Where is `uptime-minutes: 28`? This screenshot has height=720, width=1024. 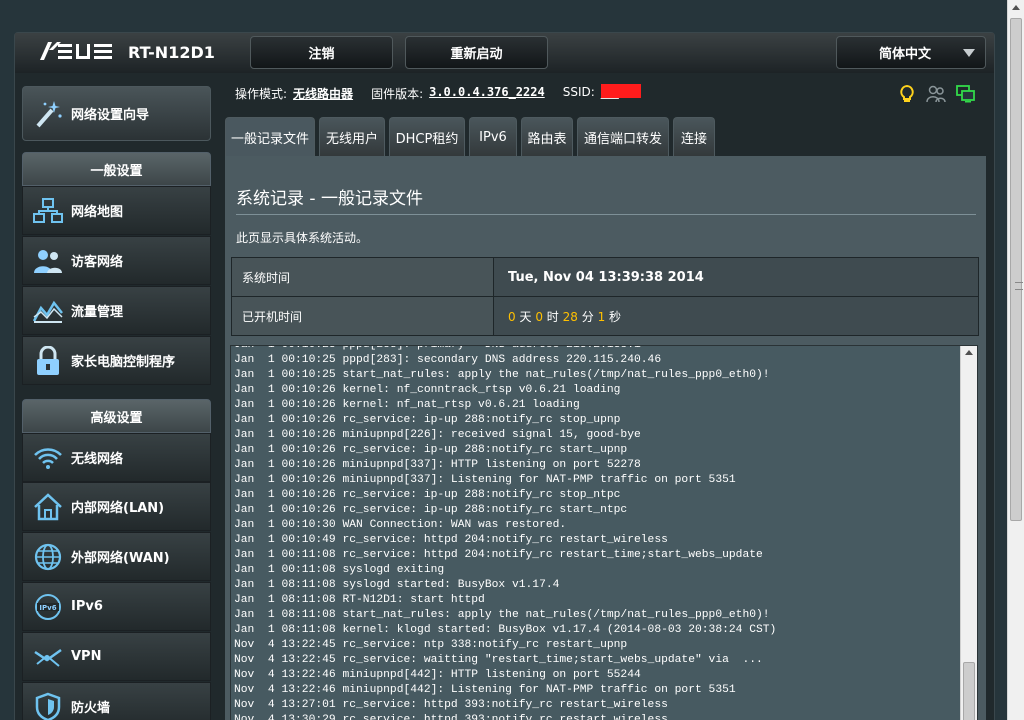 uptime-minutes: 28 is located at coordinates (570, 316).